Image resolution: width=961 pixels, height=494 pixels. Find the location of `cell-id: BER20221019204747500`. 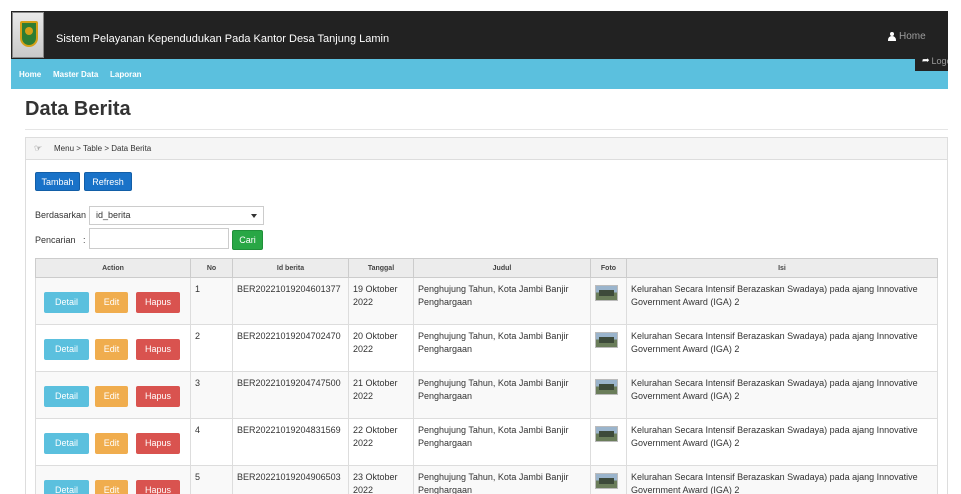

cell-id: BER20221019204747500 is located at coordinates (290, 395).